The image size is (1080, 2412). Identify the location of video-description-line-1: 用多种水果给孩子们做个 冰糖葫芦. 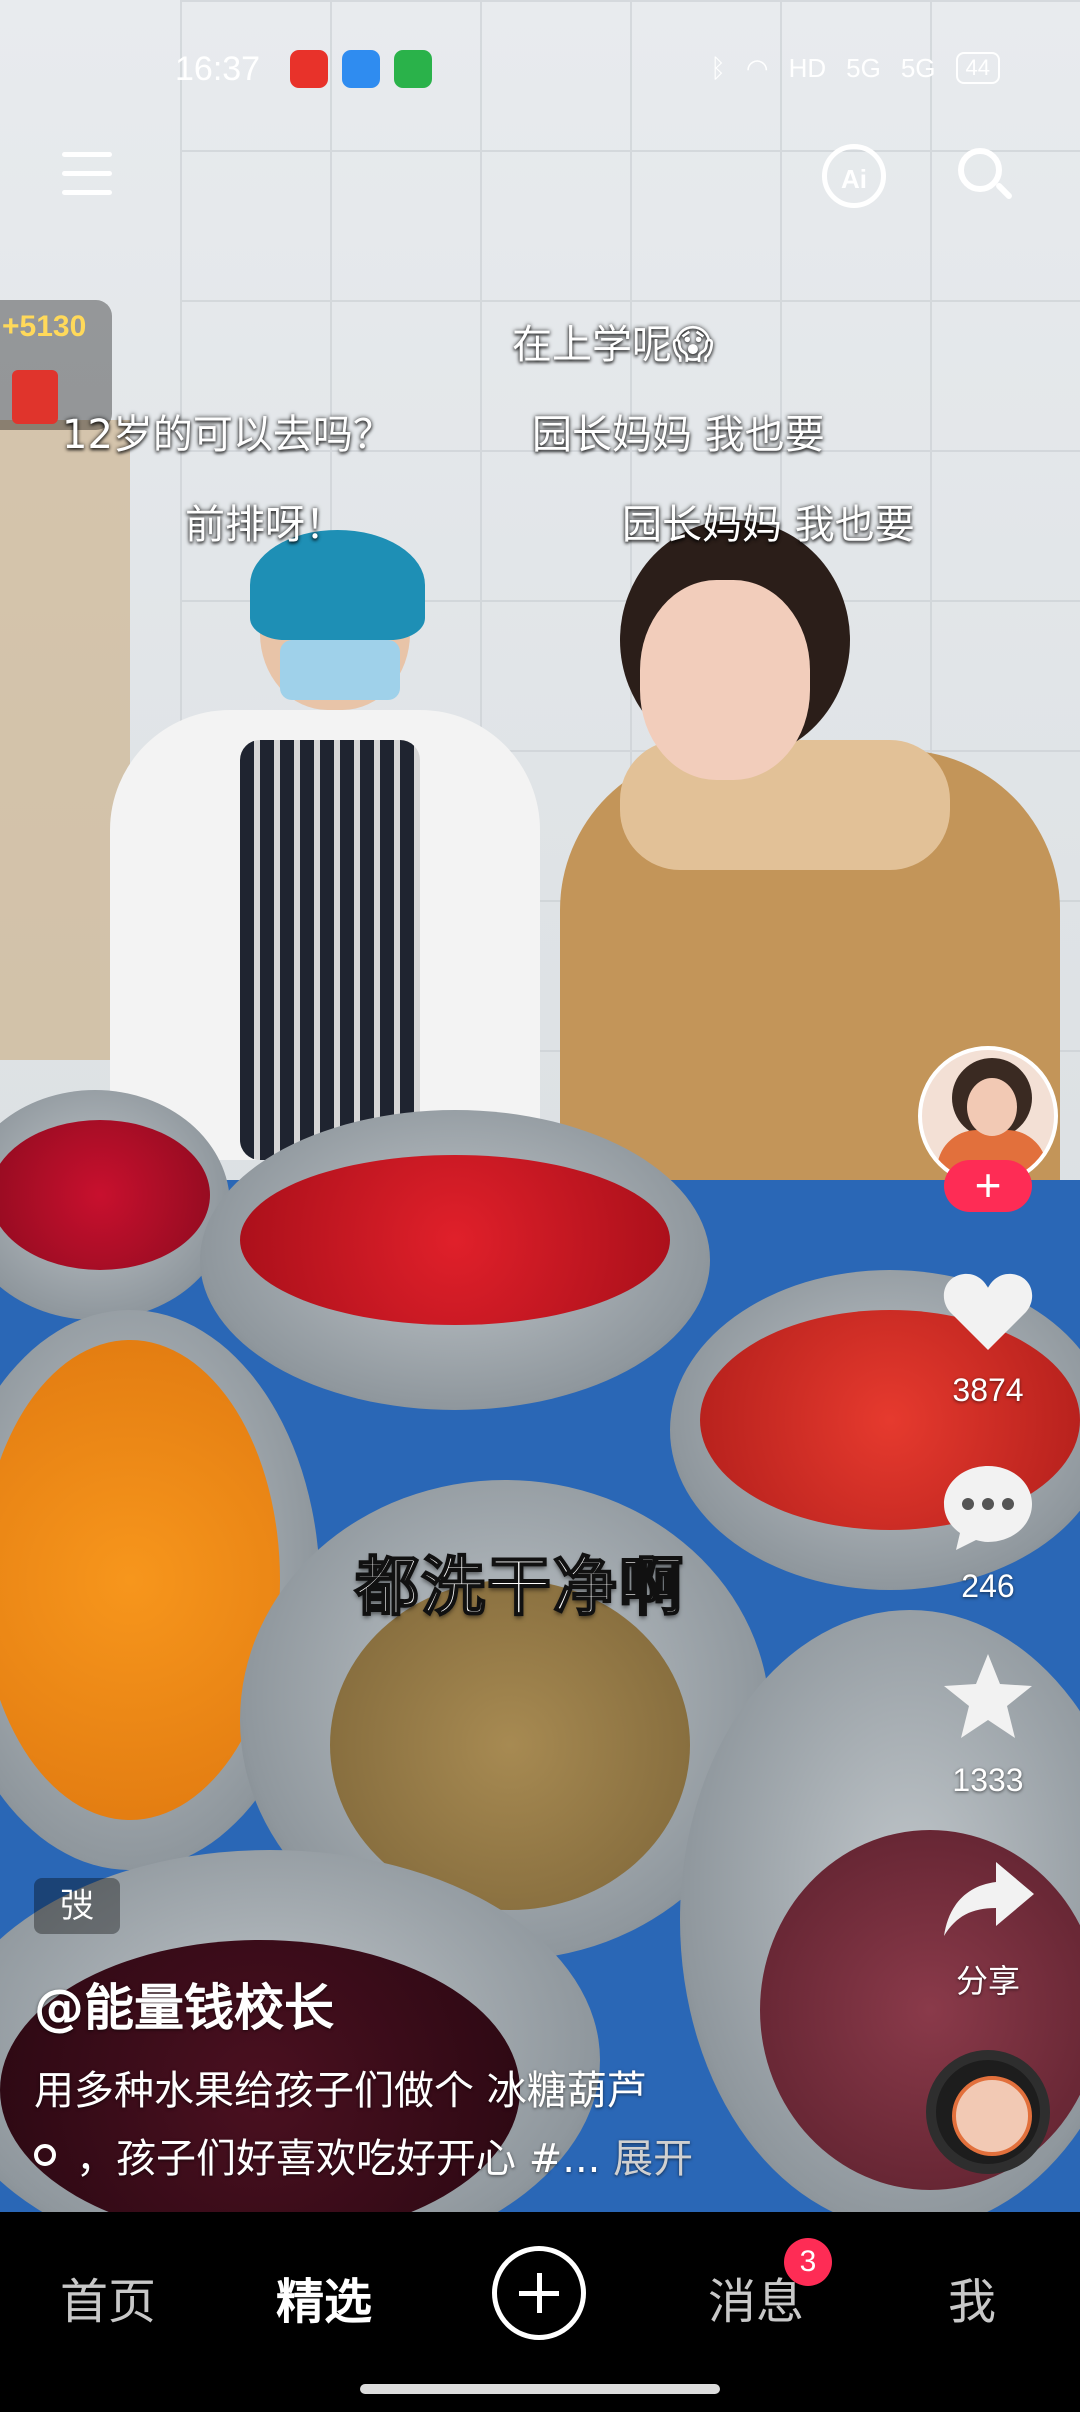
(340, 2091).